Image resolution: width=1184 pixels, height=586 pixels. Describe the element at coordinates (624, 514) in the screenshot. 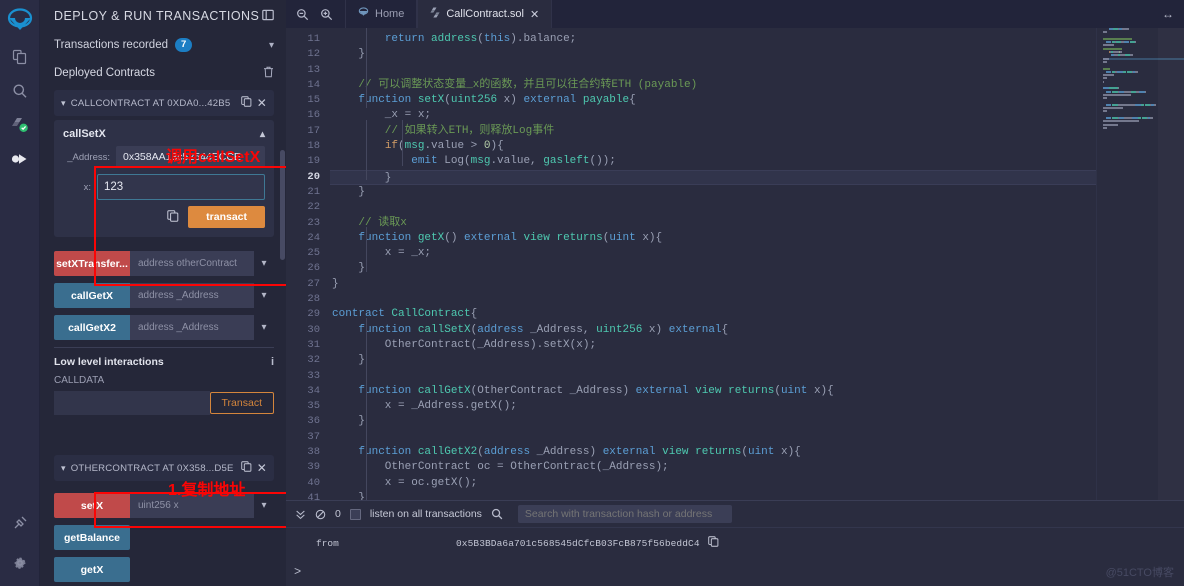

I see `terminal-search-input` at that location.